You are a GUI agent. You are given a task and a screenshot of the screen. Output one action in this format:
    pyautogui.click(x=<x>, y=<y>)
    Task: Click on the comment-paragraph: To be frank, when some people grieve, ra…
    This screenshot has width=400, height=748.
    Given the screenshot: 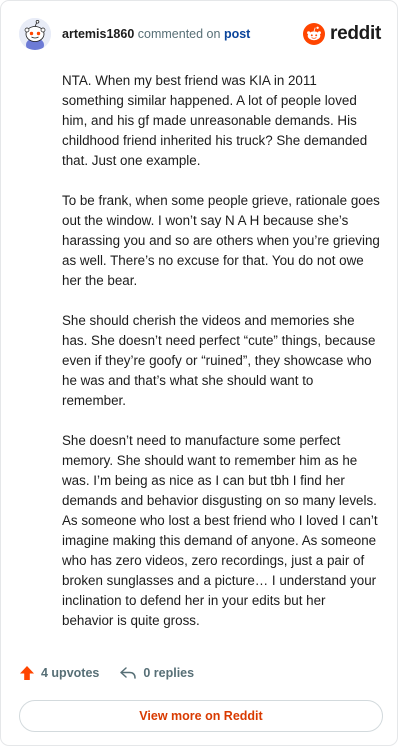 What is the action you would take?
    pyautogui.click(x=221, y=240)
    